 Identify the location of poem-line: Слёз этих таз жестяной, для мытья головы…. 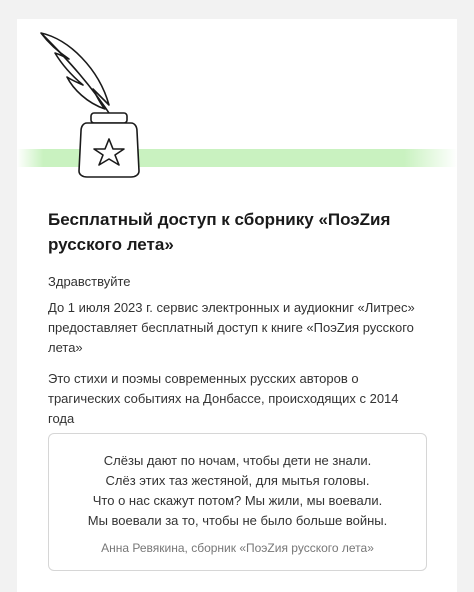
(237, 480).